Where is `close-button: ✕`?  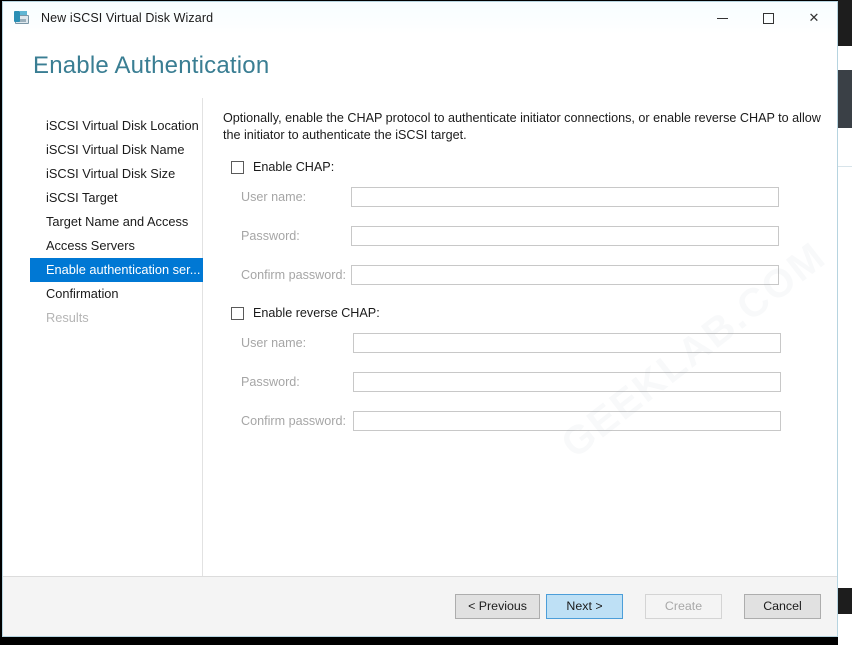
close-button: ✕ is located at coordinates (814, 18).